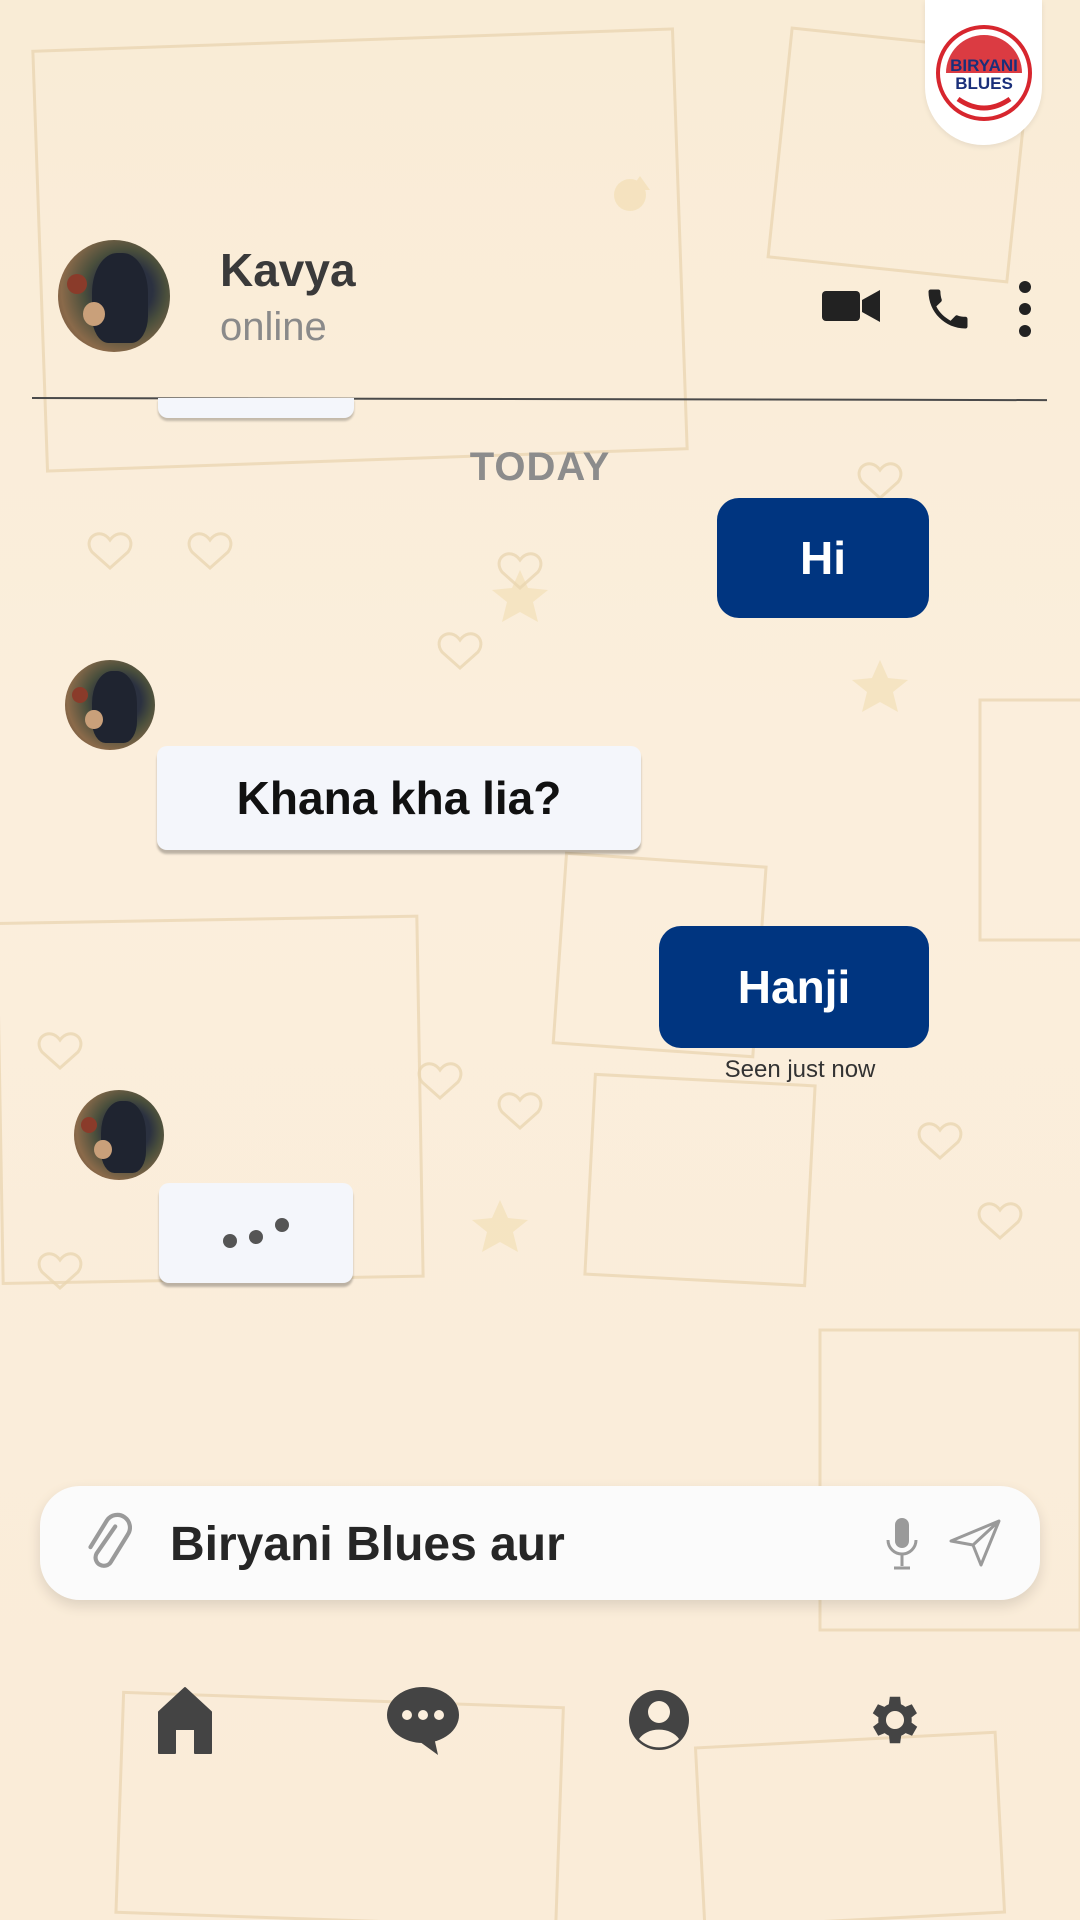 Image resolution: width=1080 pixels, height=1920 pixels. What do you see at coordinates (1025, 309) in the screenshot?
I see `more-vertical-icon` at bounding box center [1025, 309].